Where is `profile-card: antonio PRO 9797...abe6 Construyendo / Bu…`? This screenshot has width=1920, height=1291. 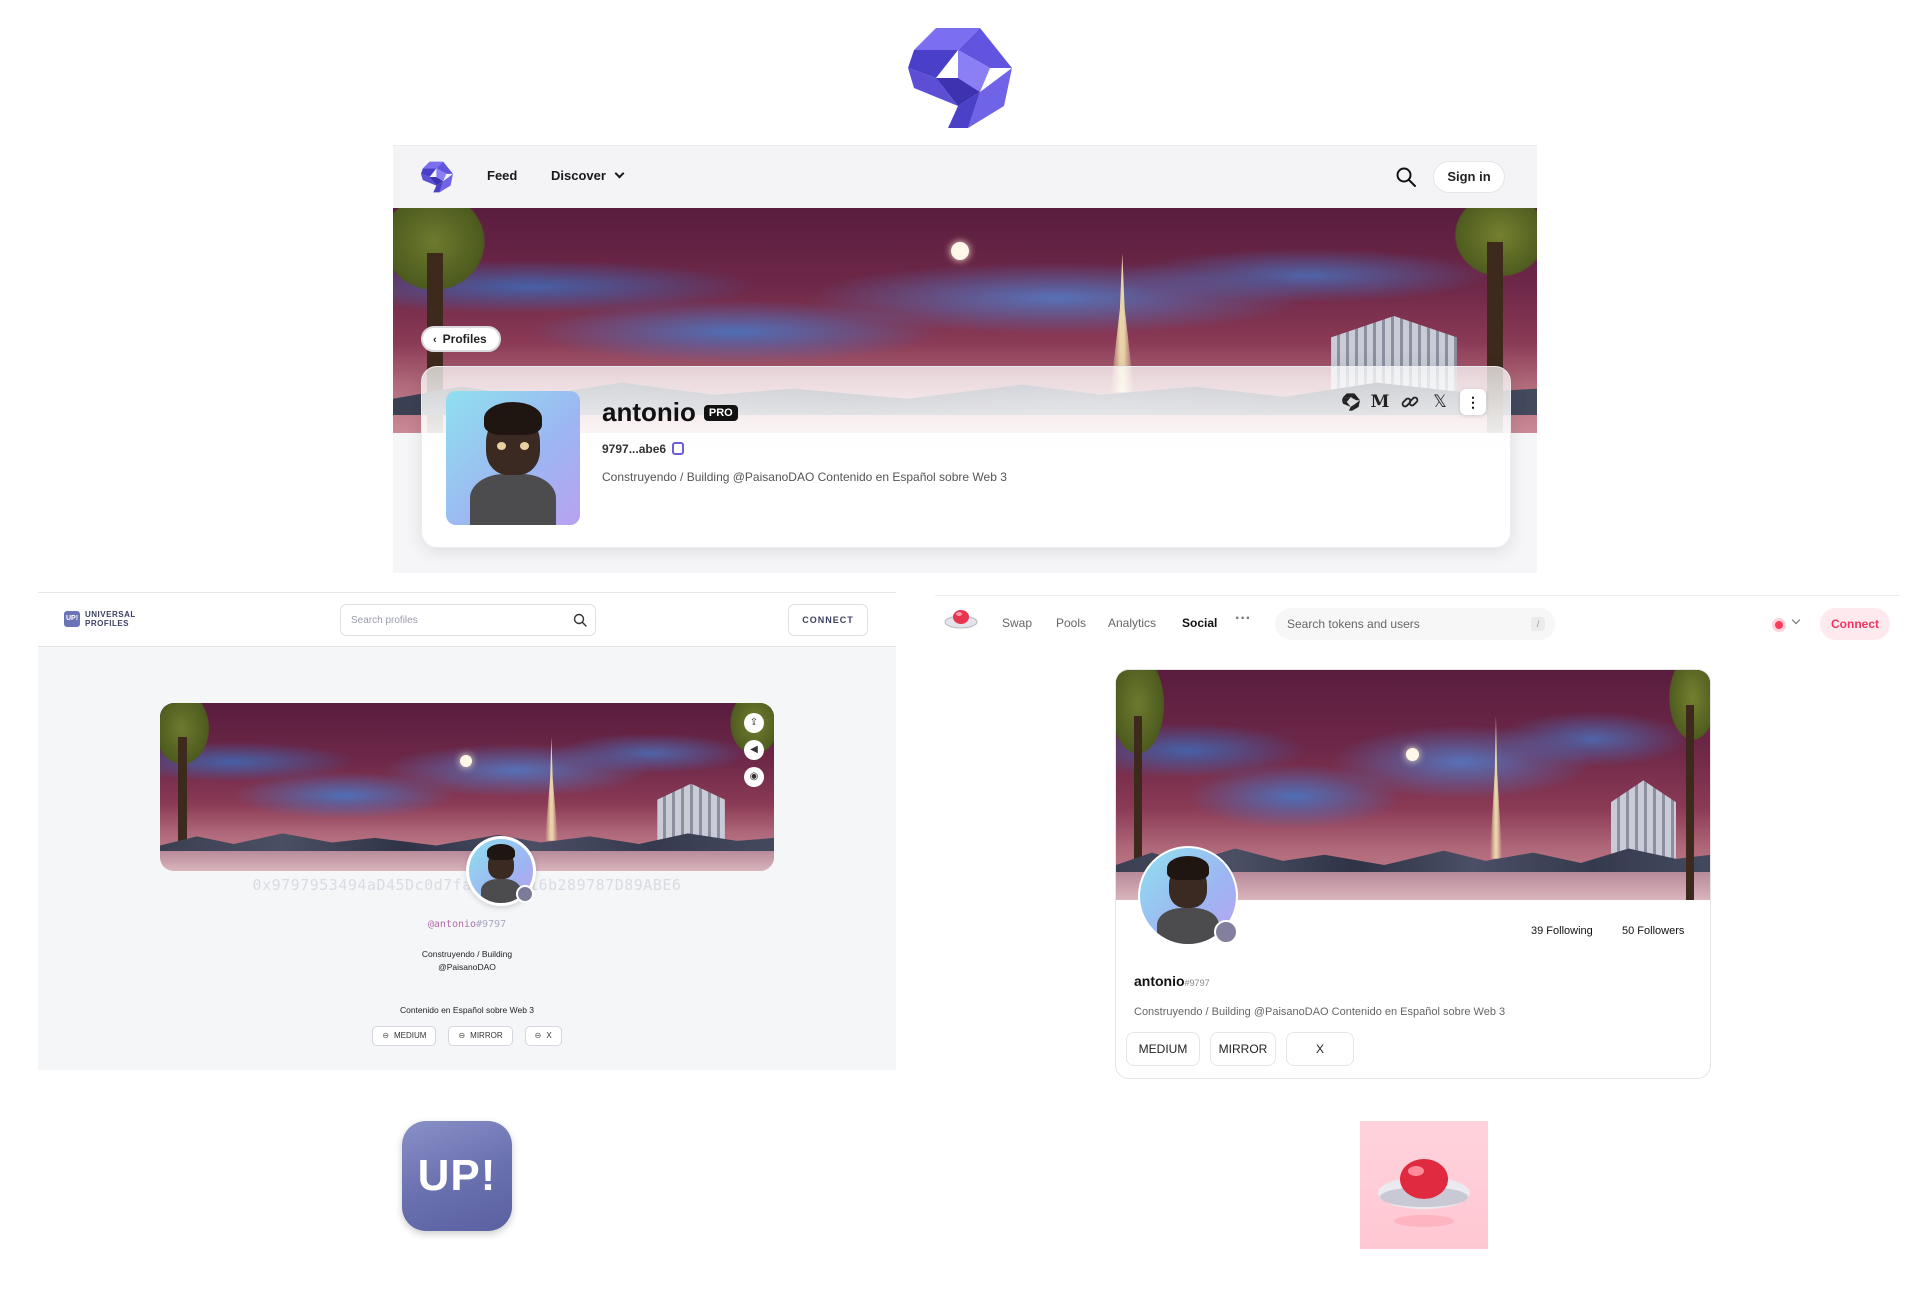 profile-card: antonio PRO 9797...abe6 Construyendo / Bu… is located at coordinates (966, 457).